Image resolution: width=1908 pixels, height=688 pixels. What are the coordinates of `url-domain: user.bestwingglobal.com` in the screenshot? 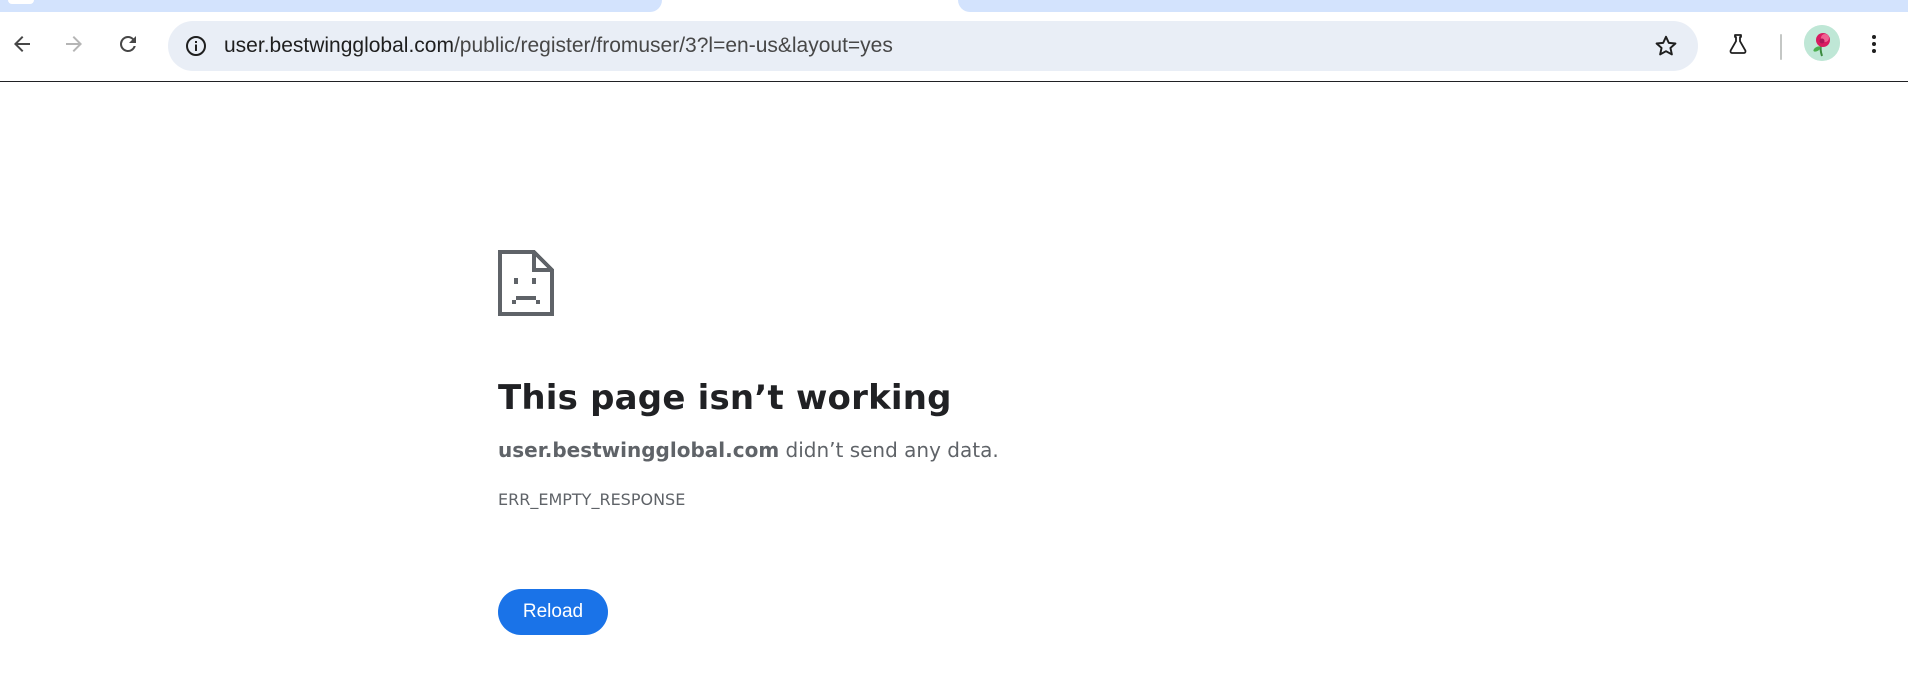 It's located at (339, 45).